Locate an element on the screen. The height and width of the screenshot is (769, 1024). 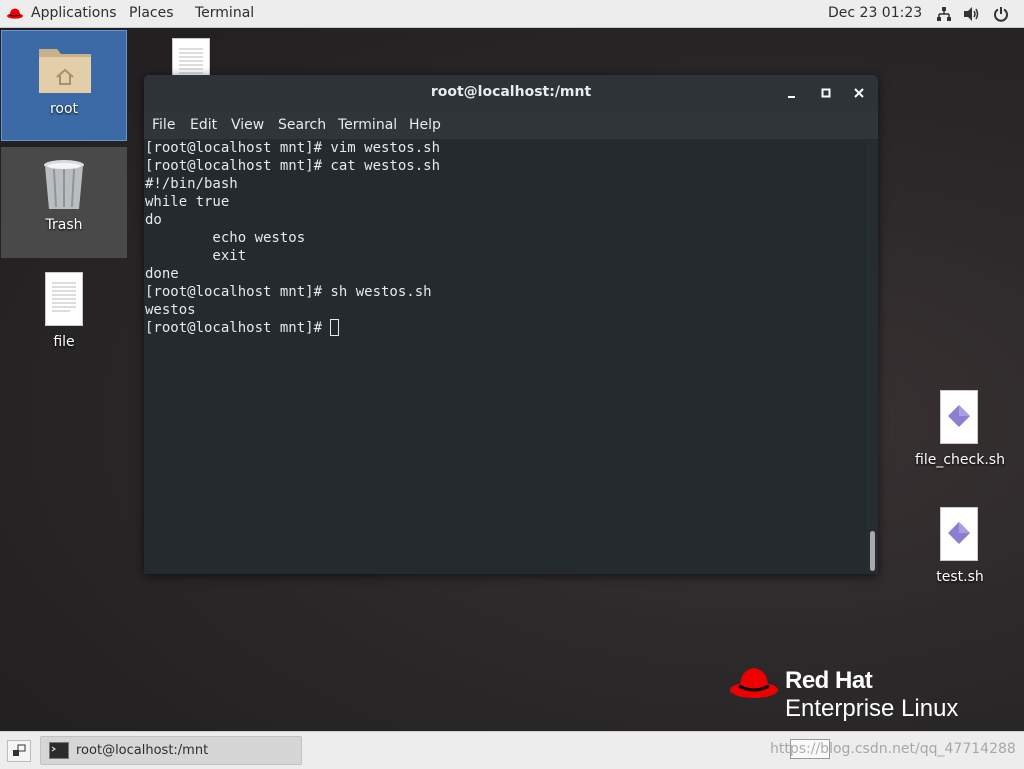
scrollbar-thumb is located at coordinates (872, 551).